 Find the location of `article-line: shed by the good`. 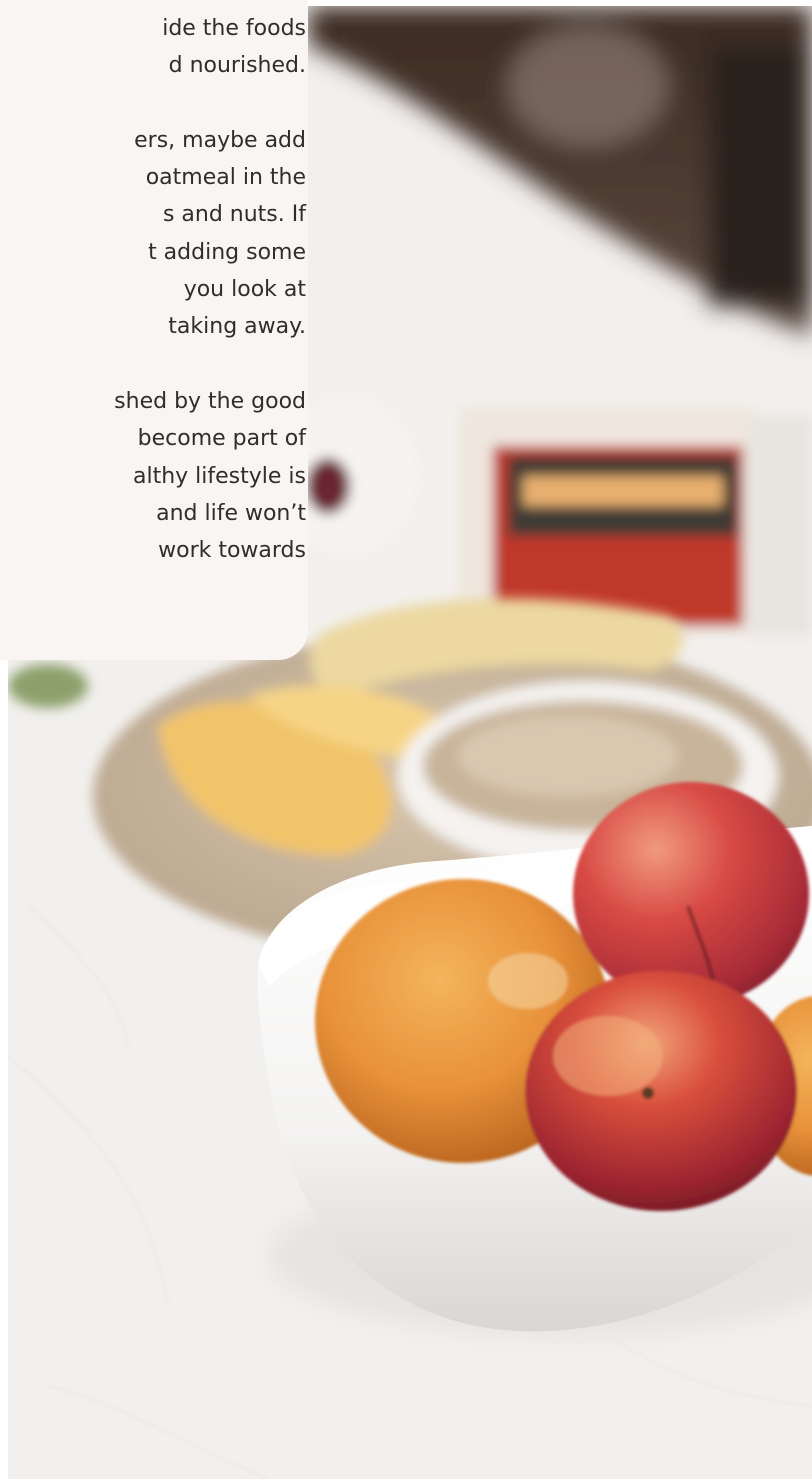

article-line: shed by the good is located at coordinates (210, 401).